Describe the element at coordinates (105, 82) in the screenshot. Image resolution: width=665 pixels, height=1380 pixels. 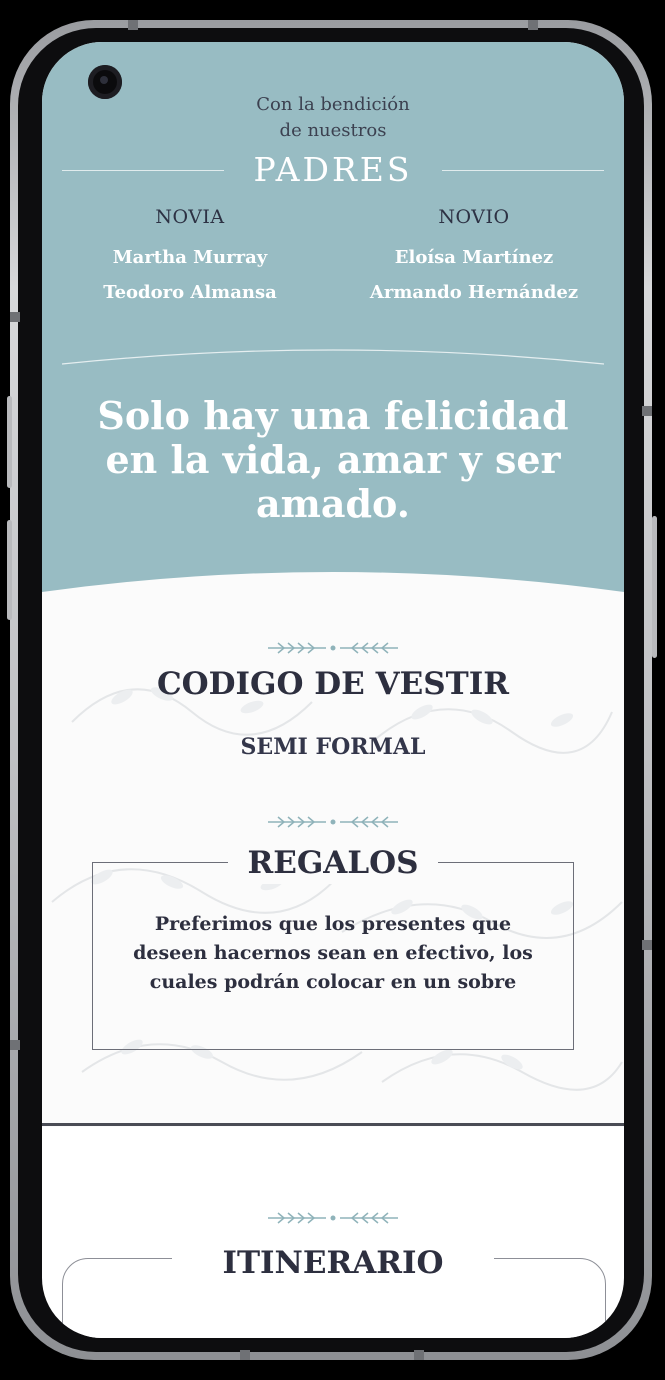
I see `front-camera-icon` at that location.